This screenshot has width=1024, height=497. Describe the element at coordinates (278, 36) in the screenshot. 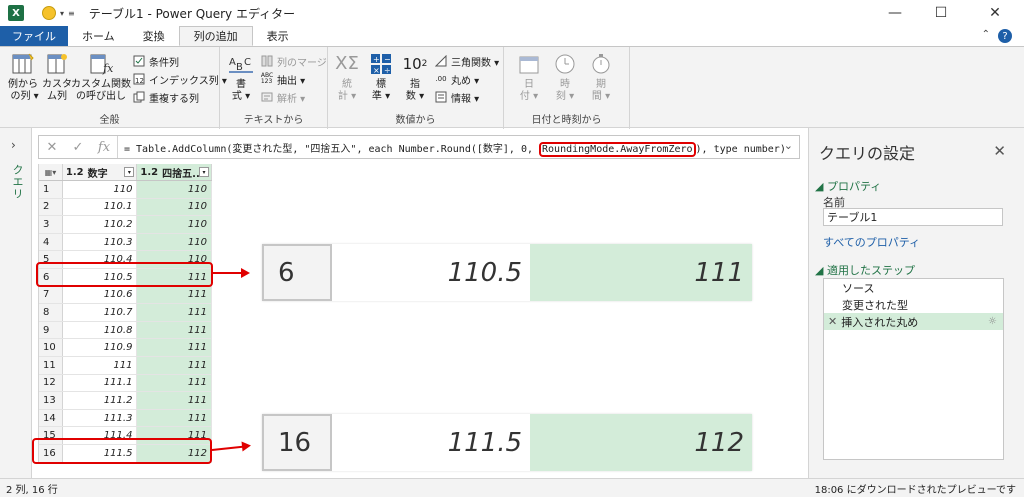

I see `tab-view: 表示` at that location.